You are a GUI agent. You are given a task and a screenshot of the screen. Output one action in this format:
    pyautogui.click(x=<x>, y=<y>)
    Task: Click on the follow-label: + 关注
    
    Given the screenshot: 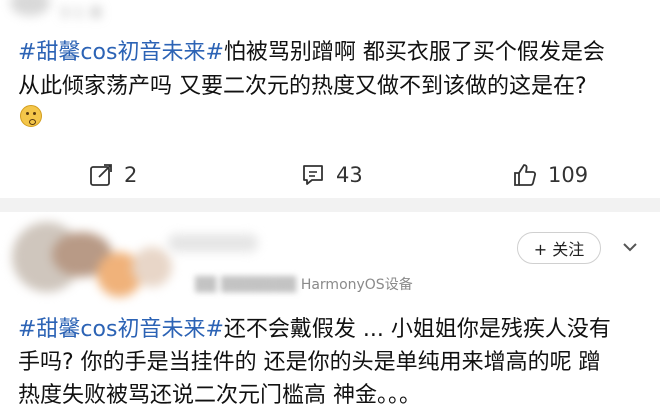 What is the action you would take?
    pyautogui.click(x=559, y=249)
    